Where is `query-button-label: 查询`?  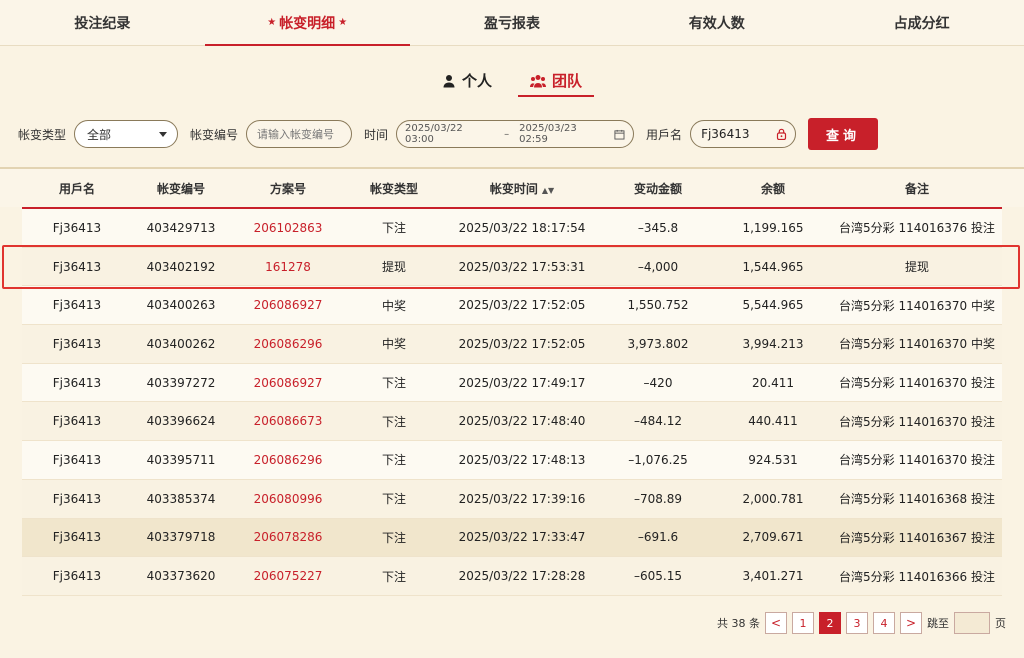
query-button-label: 查询 is located at coordinates (843, 136).